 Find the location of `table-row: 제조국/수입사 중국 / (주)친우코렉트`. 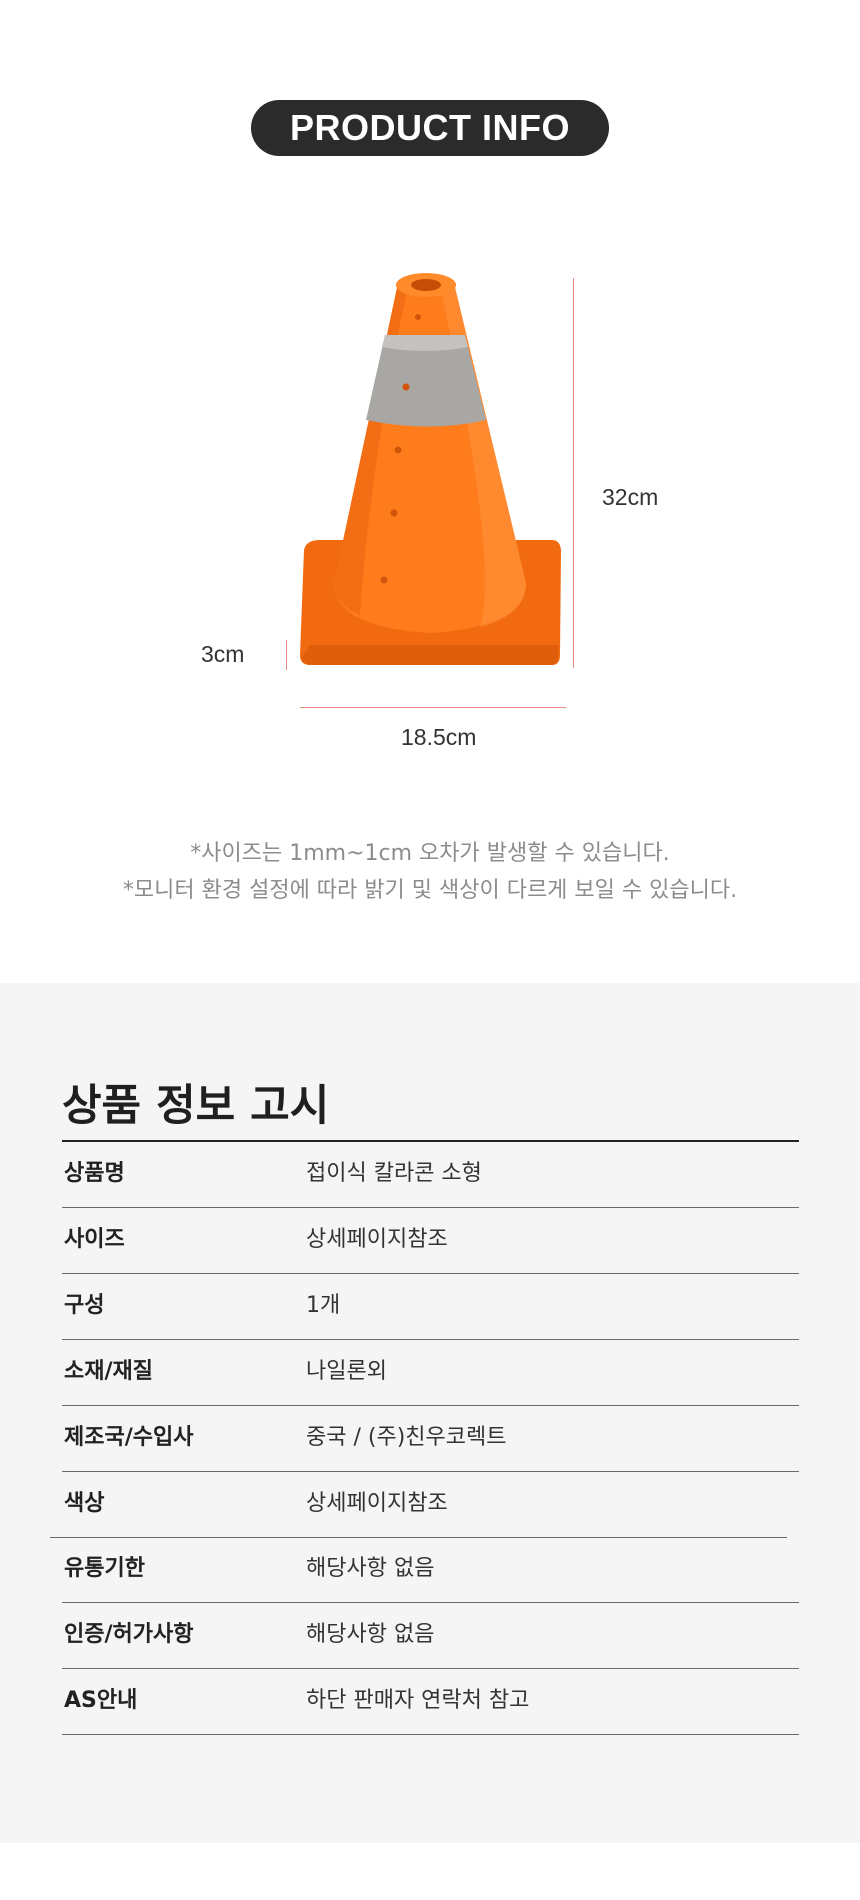

table-row: 제조국/수입사 중국 / (주)친우코렉트 is located at coordinates (430, 1439).